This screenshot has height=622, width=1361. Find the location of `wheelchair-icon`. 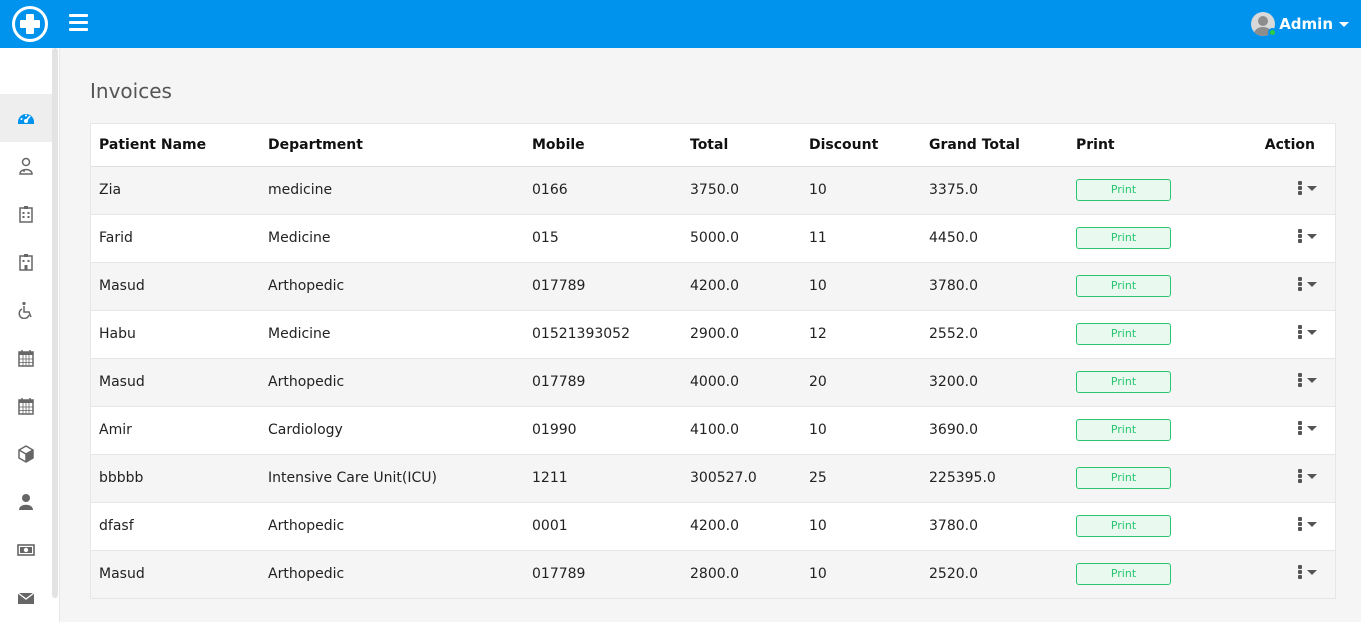

wheelchair-icon is located at coordinates (25, 310).